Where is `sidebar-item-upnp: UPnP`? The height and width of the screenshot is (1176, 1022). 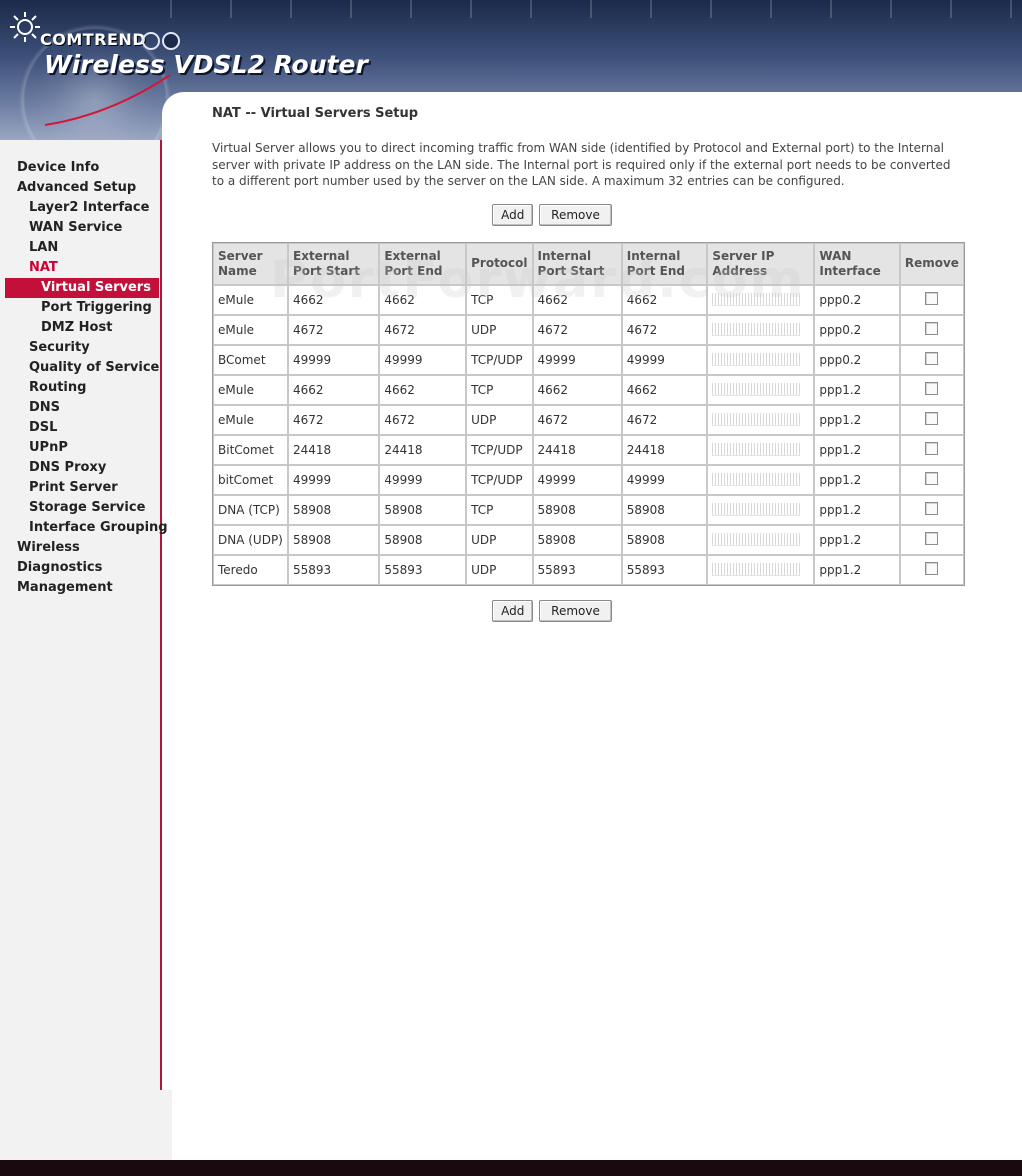 sidebar-item-upnp: UPnP is located at coordinates (80, 448).